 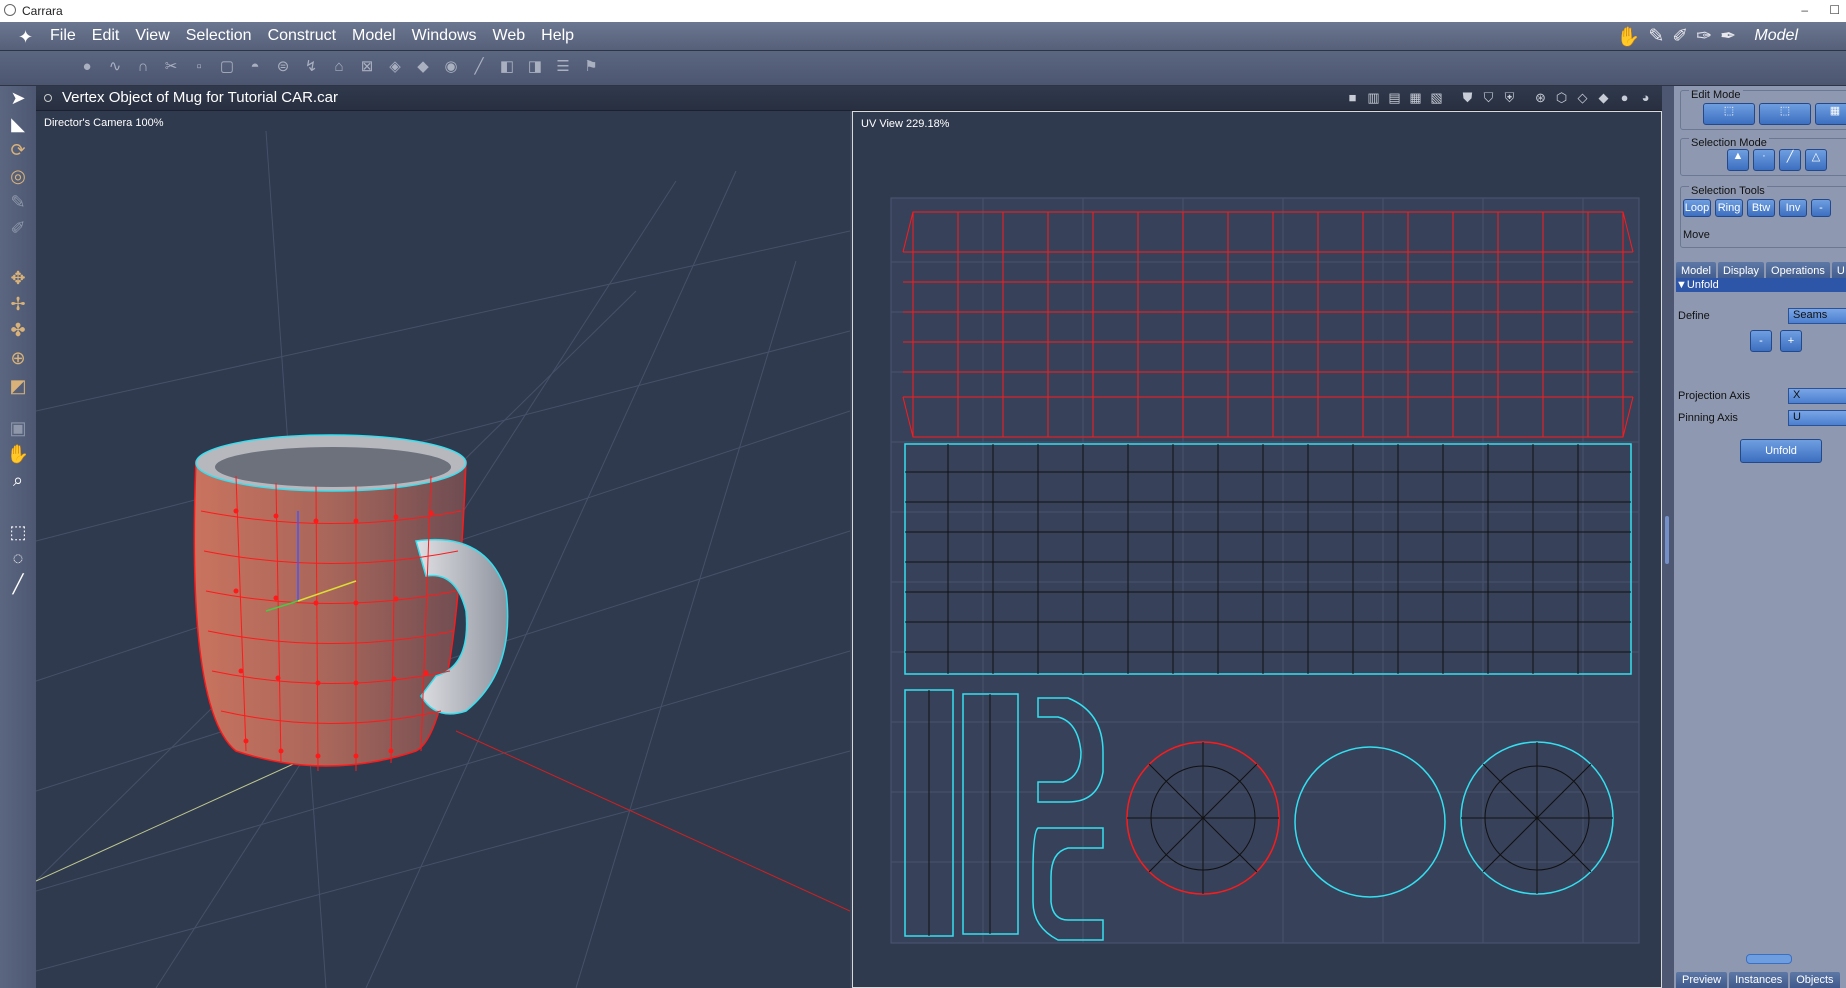 I want to click on four-views-icon: ▦, so click(x=1415, y=97).